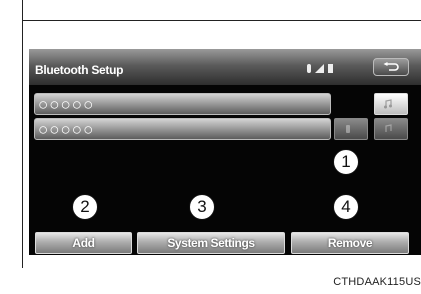 This screenshot has width=421, height=294. I want to click on battery-icon, so click(330, 68).